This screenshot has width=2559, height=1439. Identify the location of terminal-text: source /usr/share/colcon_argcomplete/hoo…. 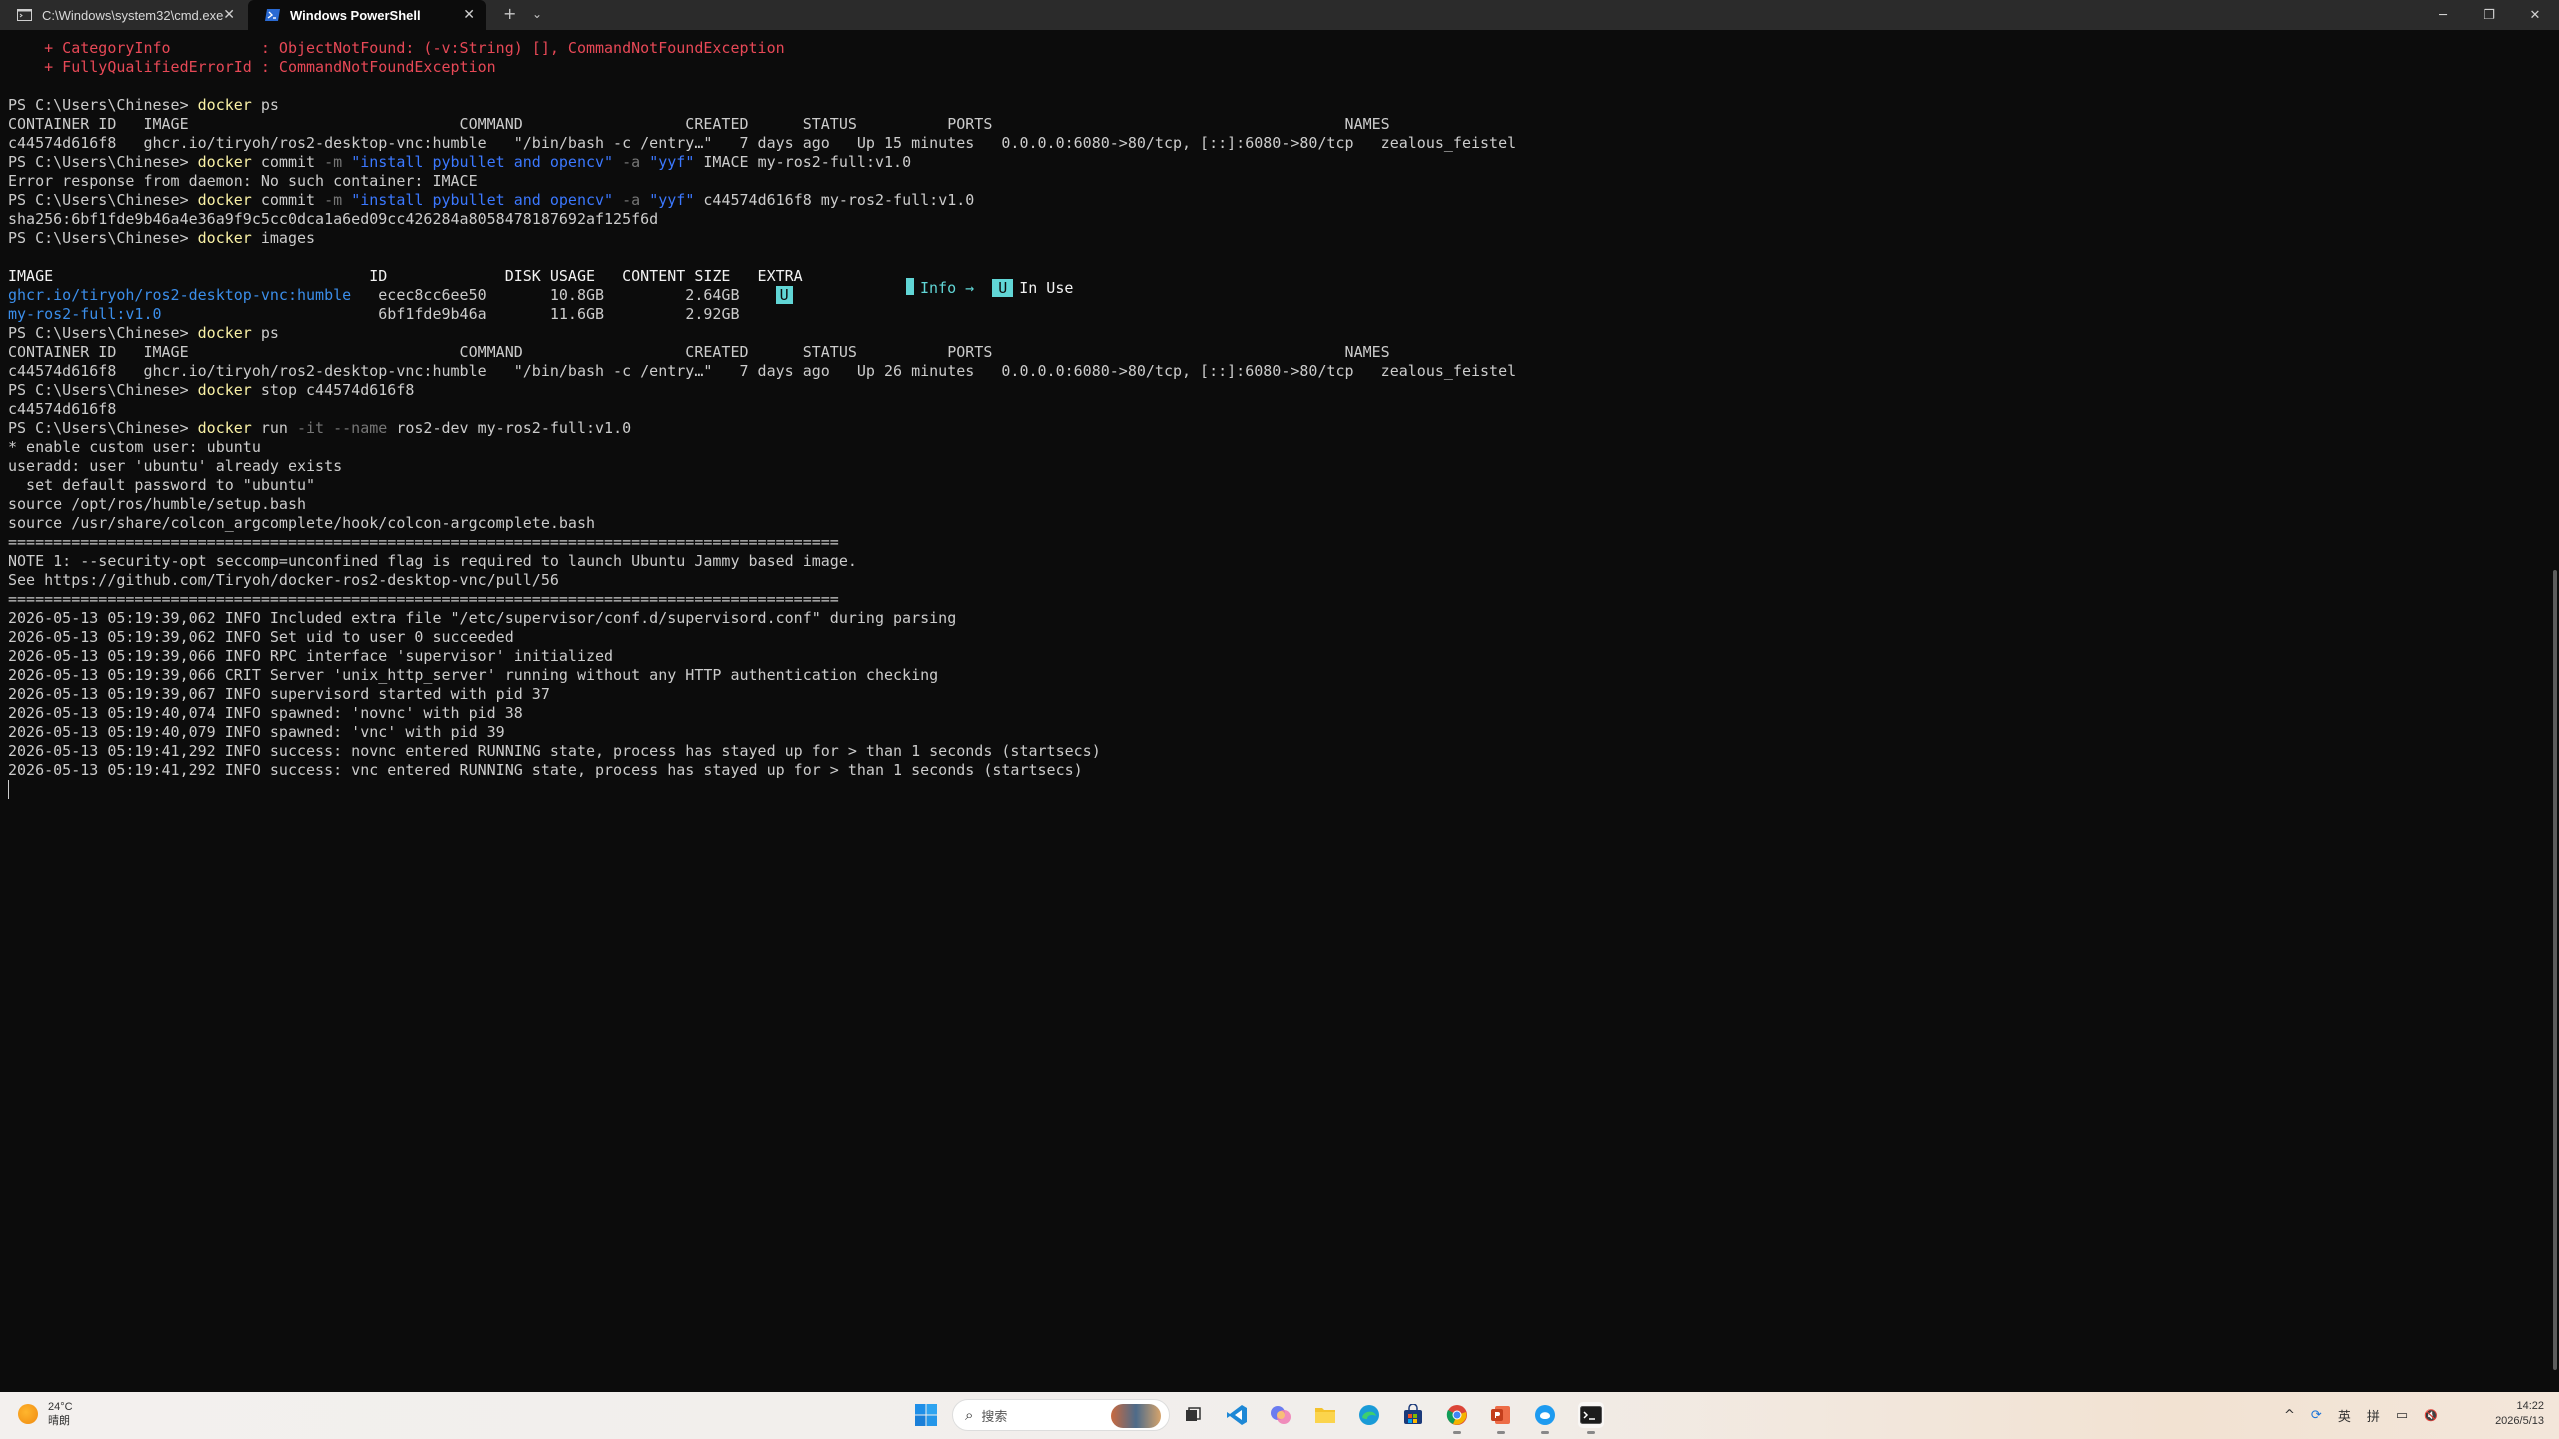
(301, 523).